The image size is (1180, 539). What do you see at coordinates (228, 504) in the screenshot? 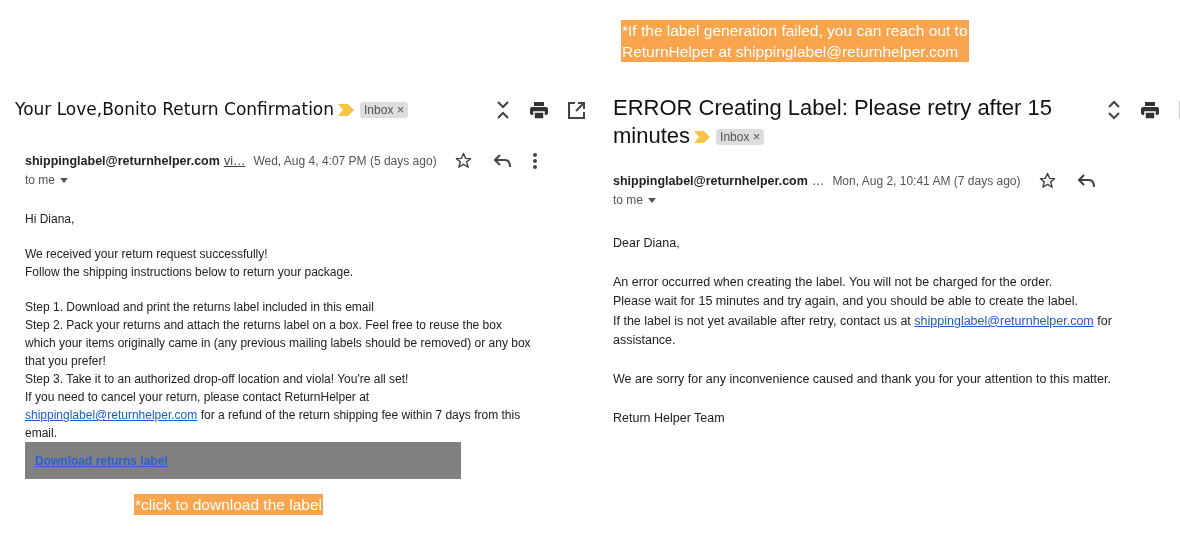
I see `annotation-note: *click to download the label` at bounding box center [228, 504].